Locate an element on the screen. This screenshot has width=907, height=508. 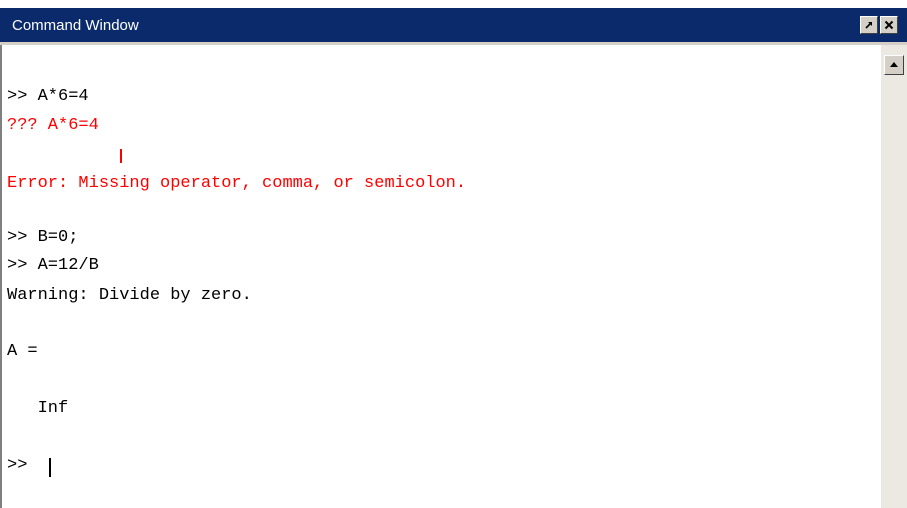
scroll-up-arrow-icon is located at coordinates (894, 65).